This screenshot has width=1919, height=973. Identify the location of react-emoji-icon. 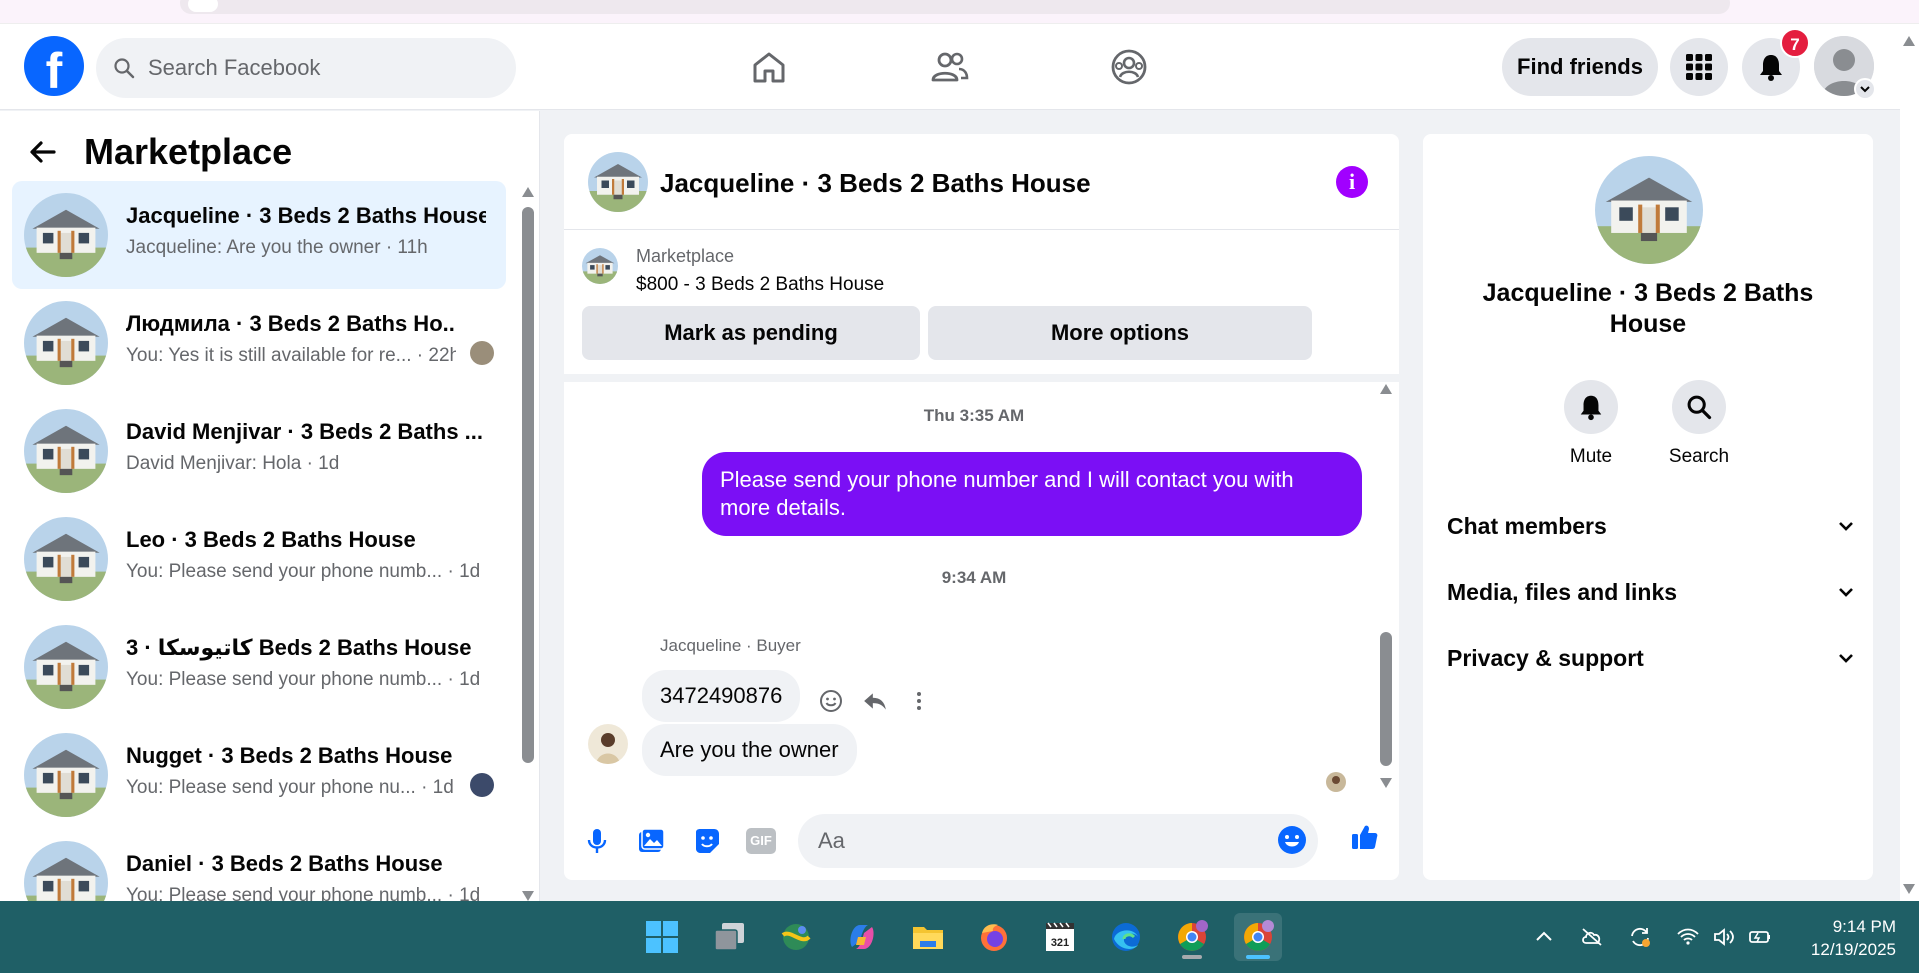
(831, 701).